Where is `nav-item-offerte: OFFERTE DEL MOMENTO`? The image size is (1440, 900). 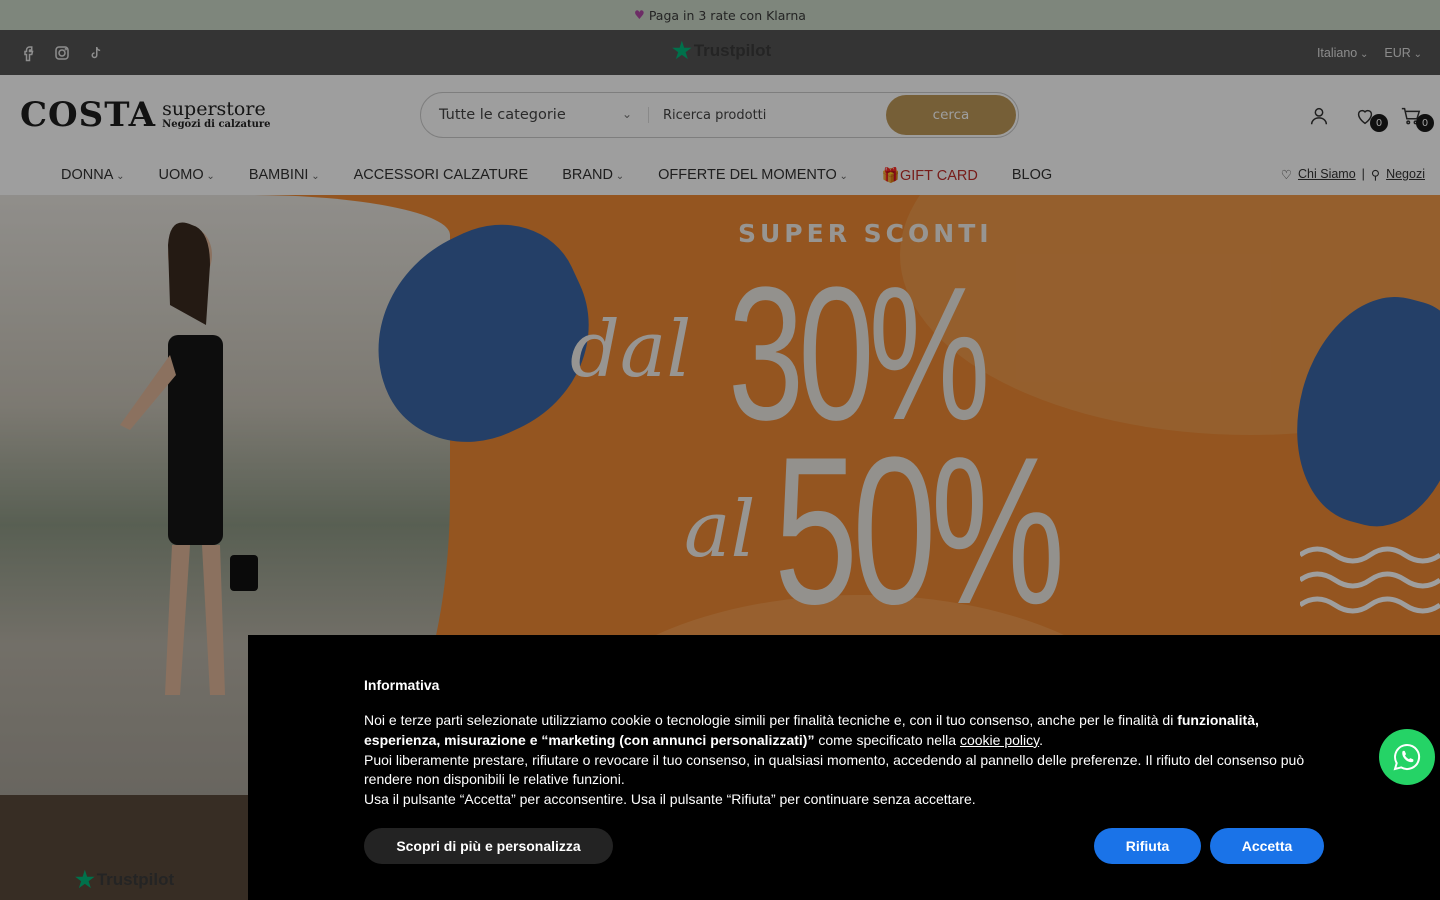 nav-item-offerte: OFFERTE DEL MOMENTO is located at coordinates (753, 175).